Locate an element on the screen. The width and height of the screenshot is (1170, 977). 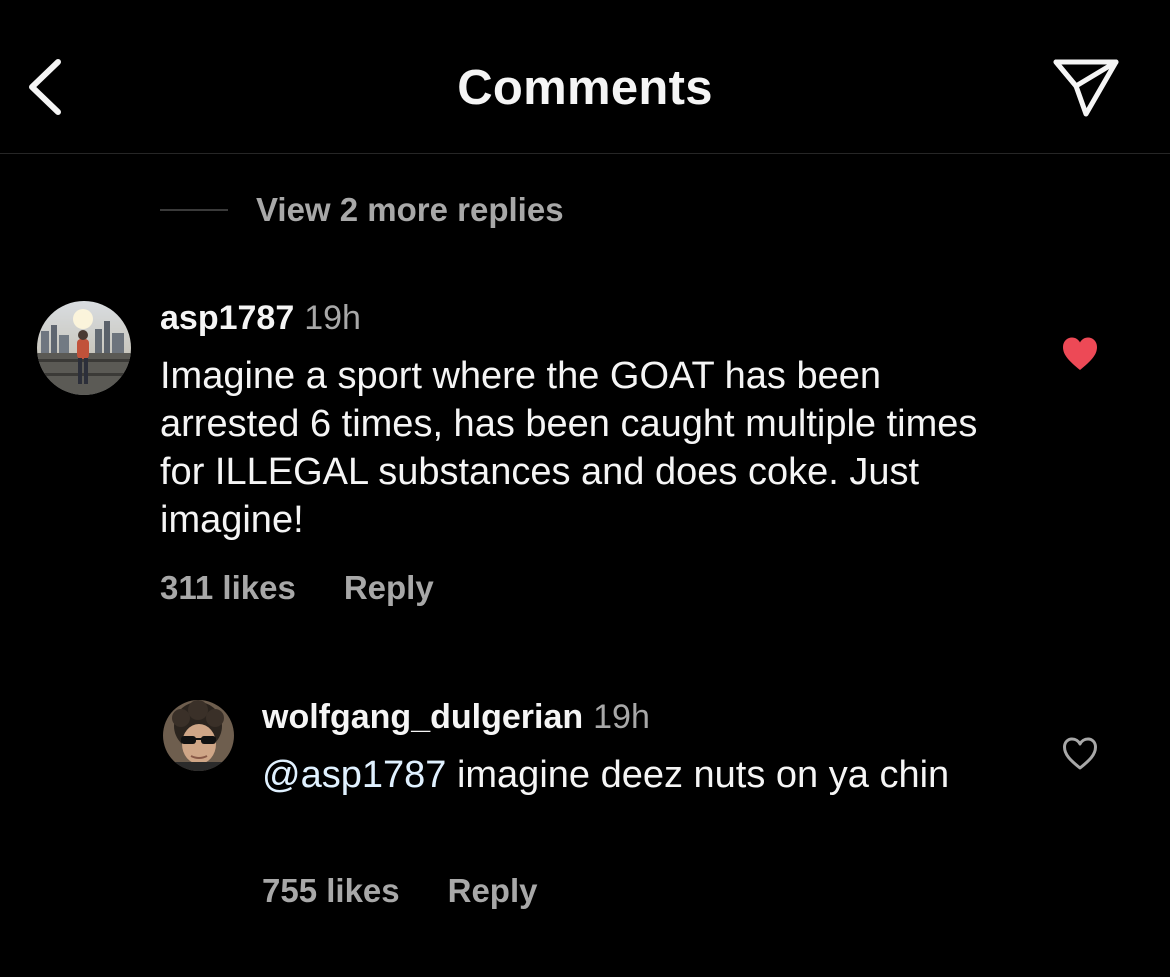
comment-meta: asp1787 19h is located at coordinates (260, 318).